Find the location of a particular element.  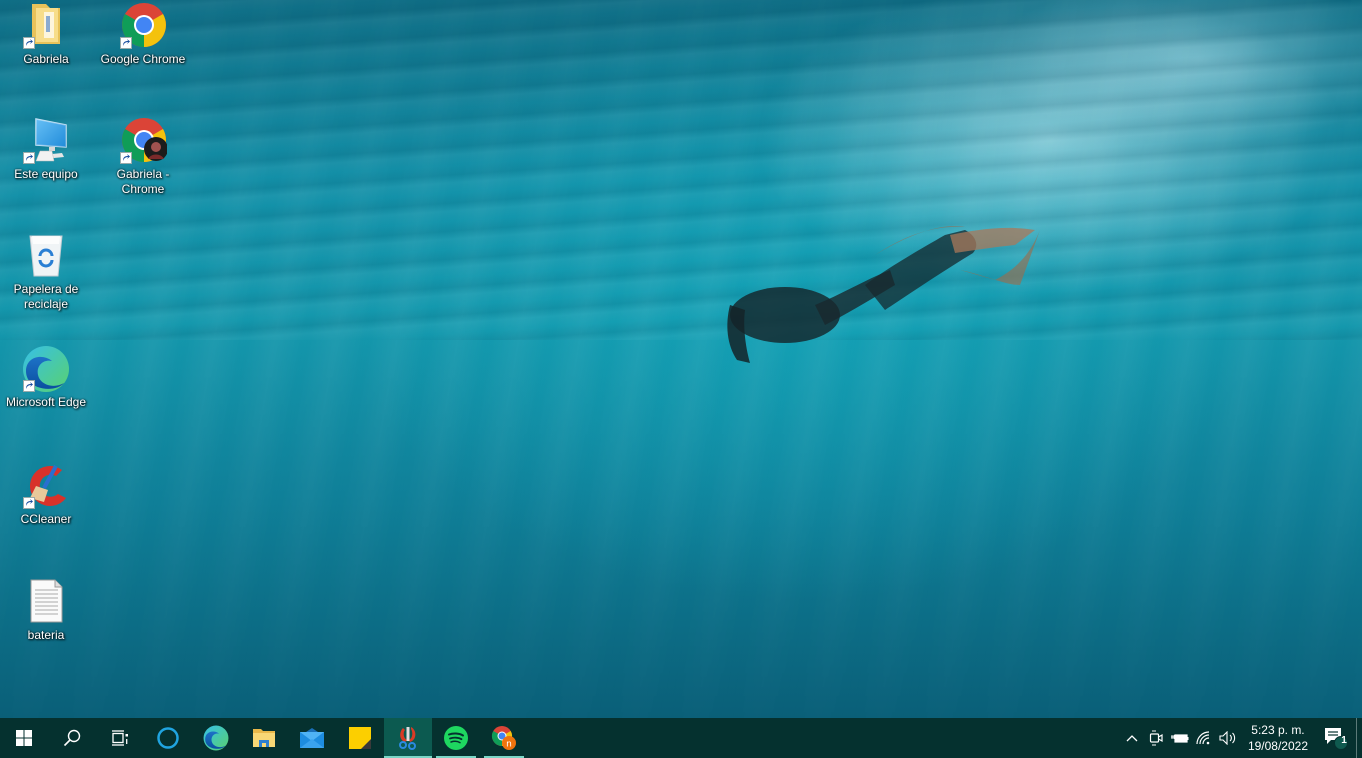

recycle-bin-icon is located at coordinates (46, 256).